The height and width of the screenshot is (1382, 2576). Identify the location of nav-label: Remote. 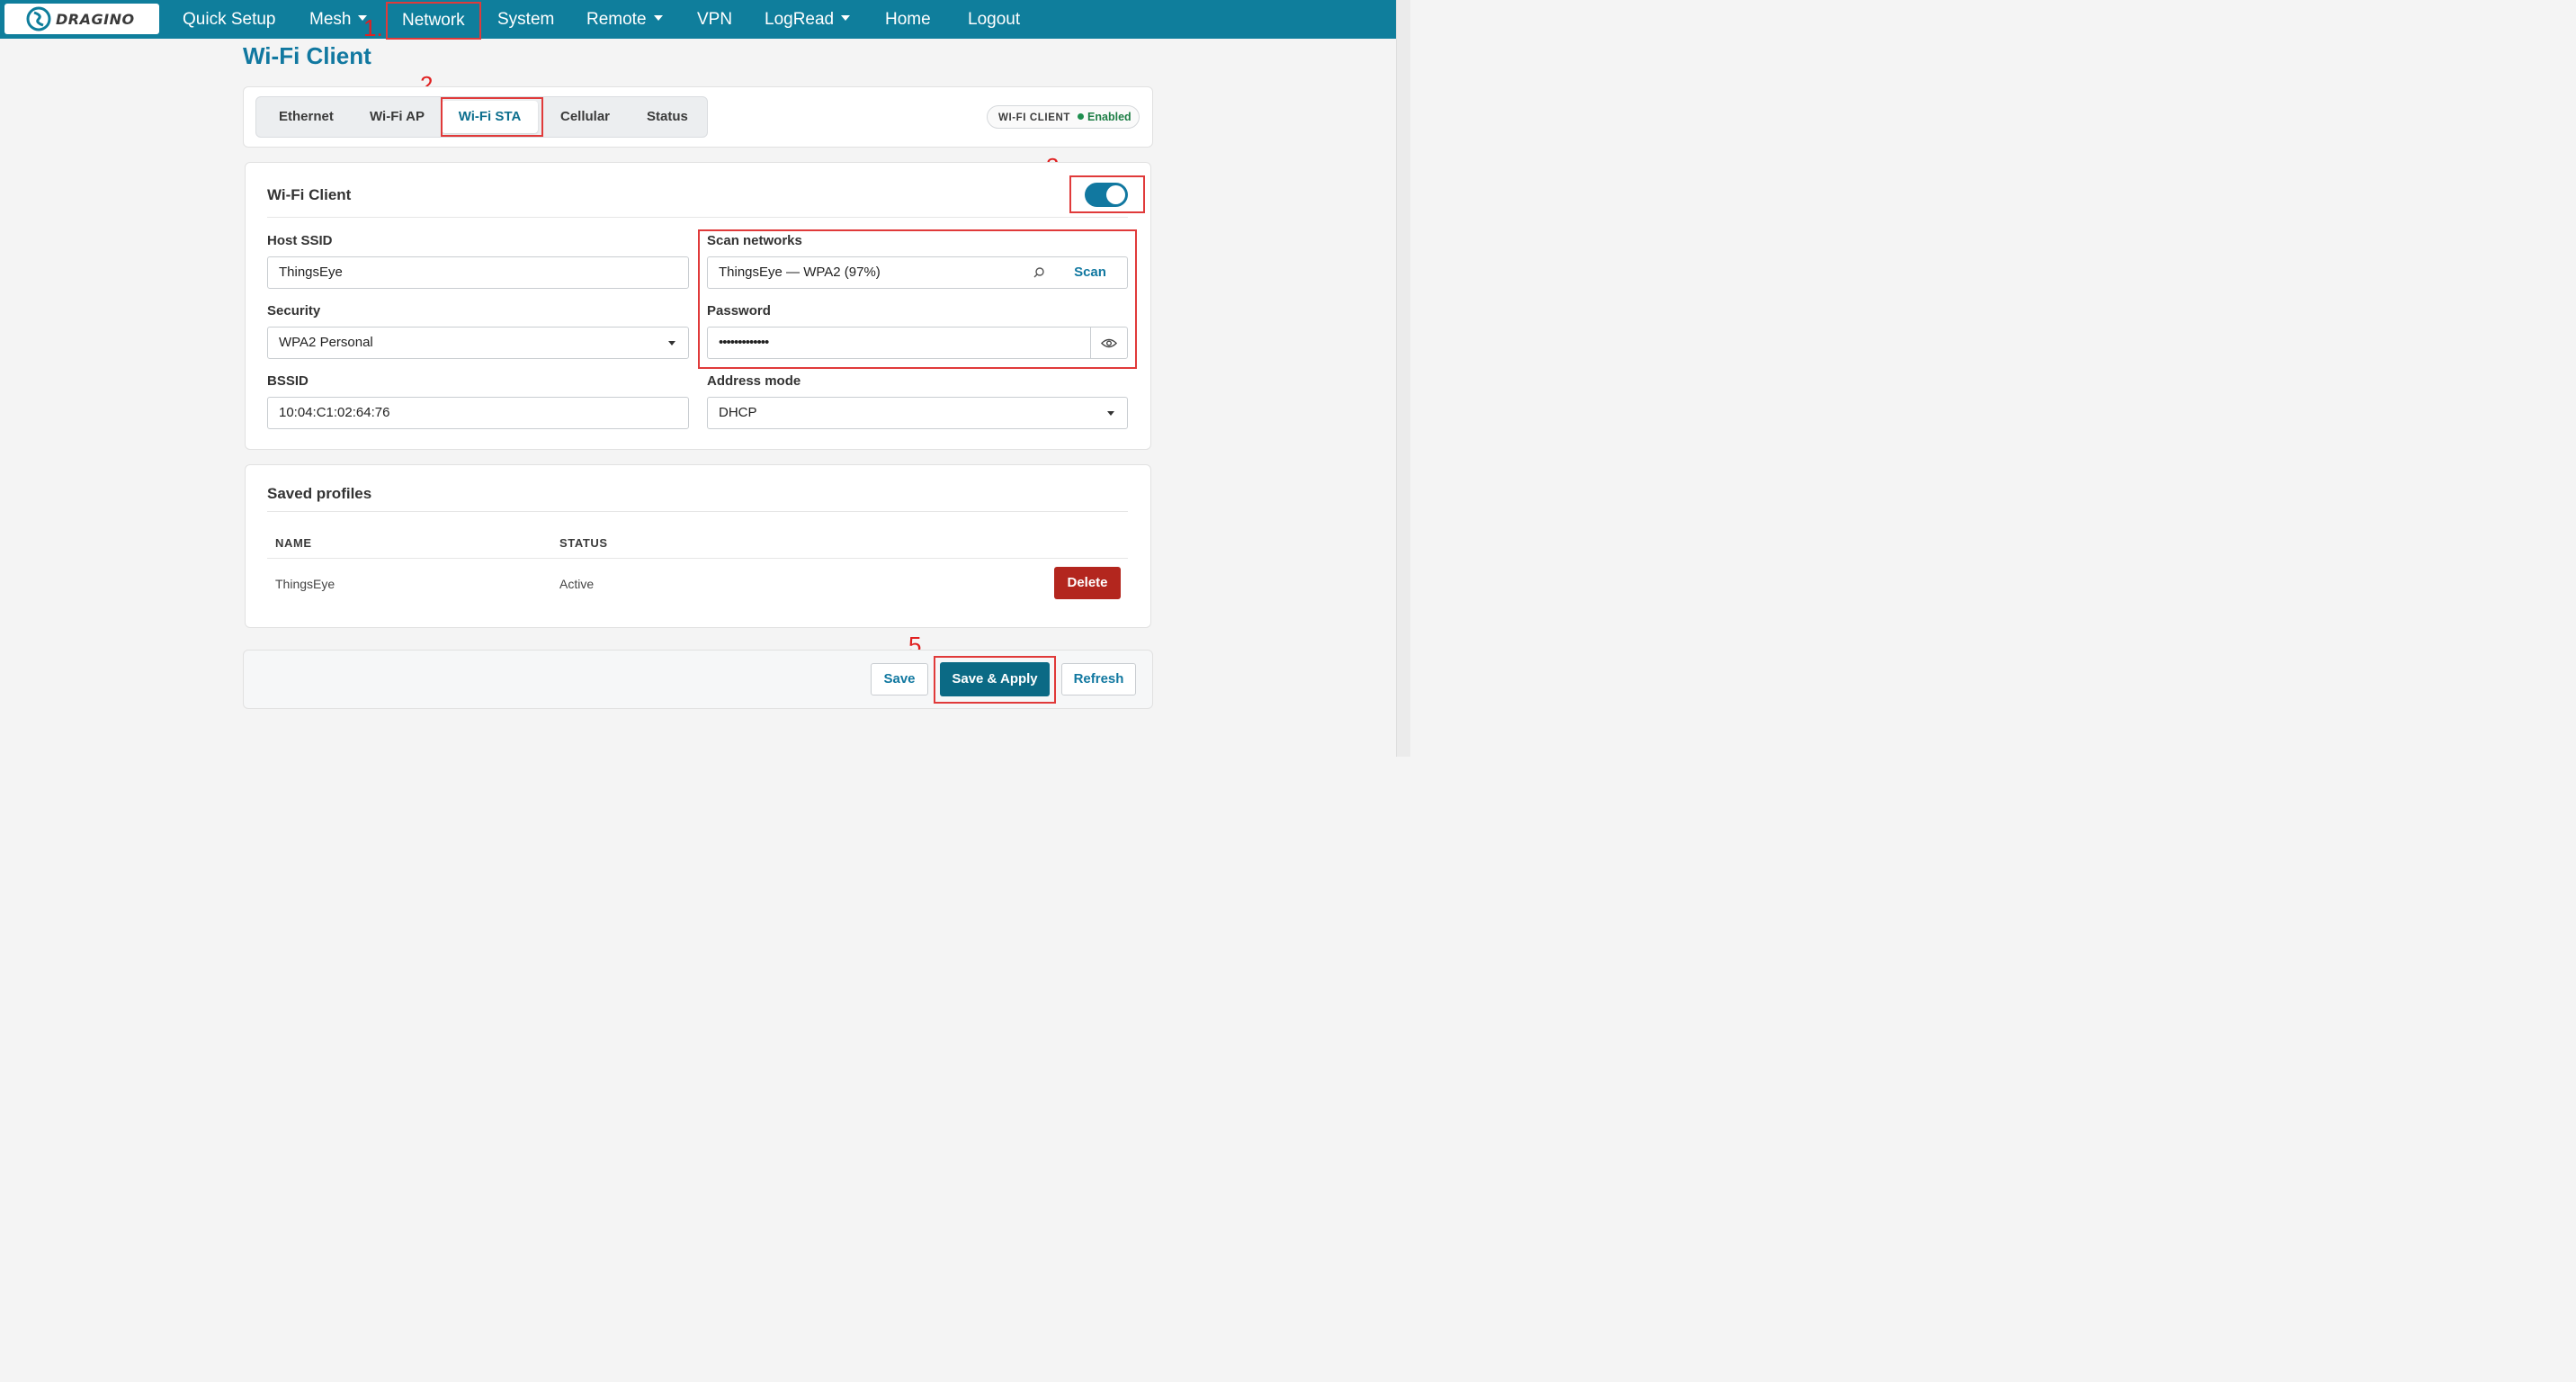
(616, 20).